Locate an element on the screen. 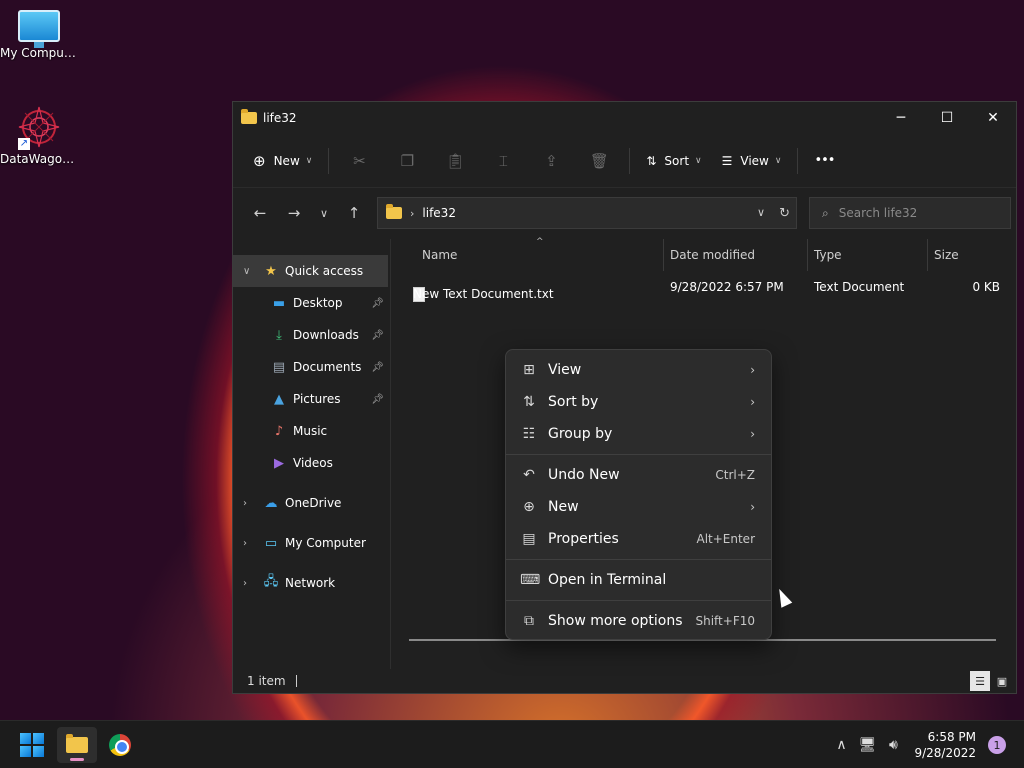 The image size is (1024, 768). sidebar-item-label: Videos is located at coordinates (313, 463).